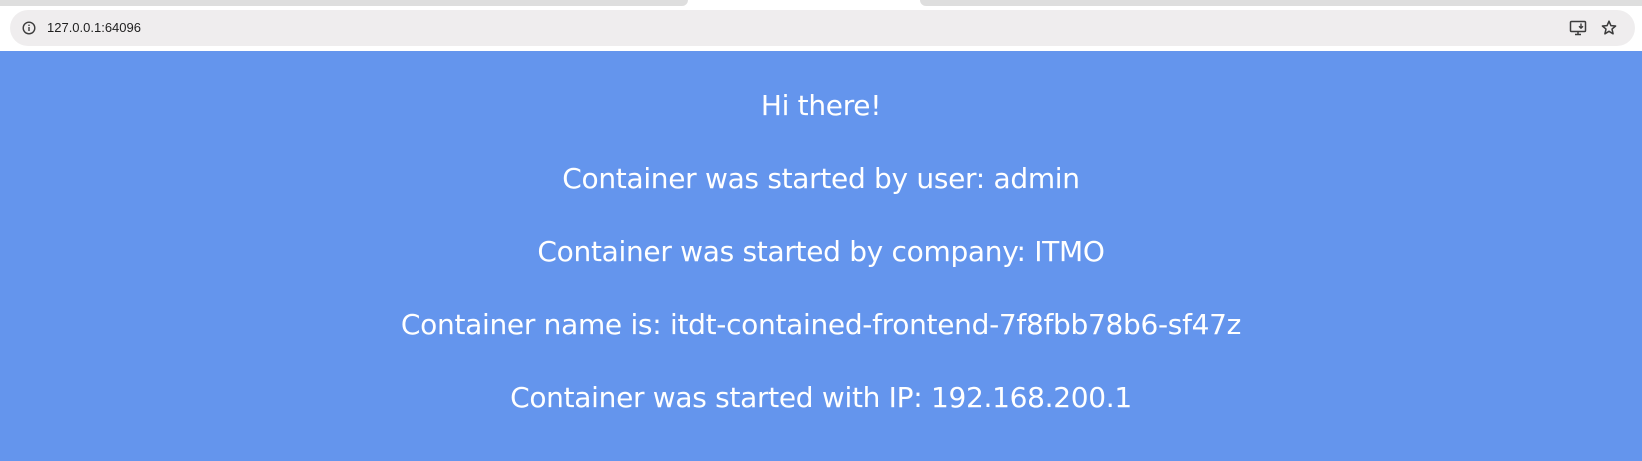 This screenshot has width=1642, height=461. What do you see at coordinates (821, 105) in the screenshot?
I see `greeting-text: Hi there!` at bounding box center [821, 105].